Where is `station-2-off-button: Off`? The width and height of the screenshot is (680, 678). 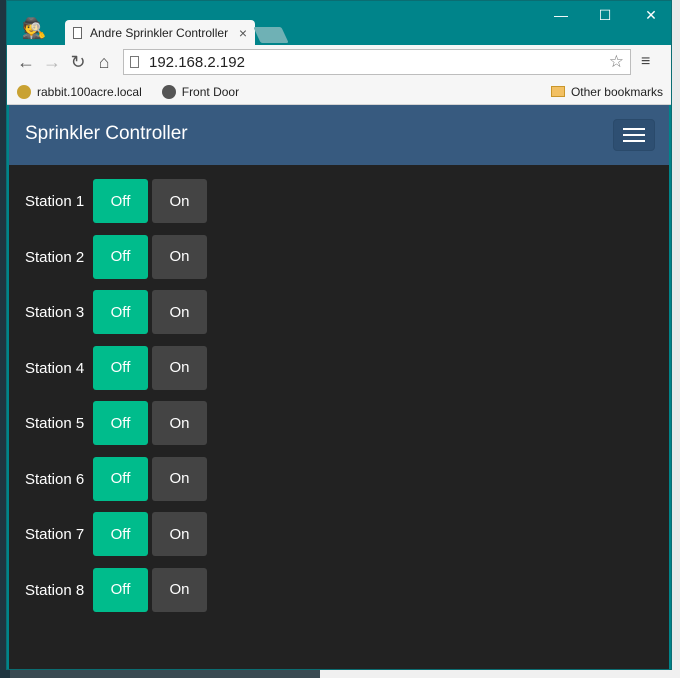
station-2-off-button: Off is located at coordinates (120, 256).